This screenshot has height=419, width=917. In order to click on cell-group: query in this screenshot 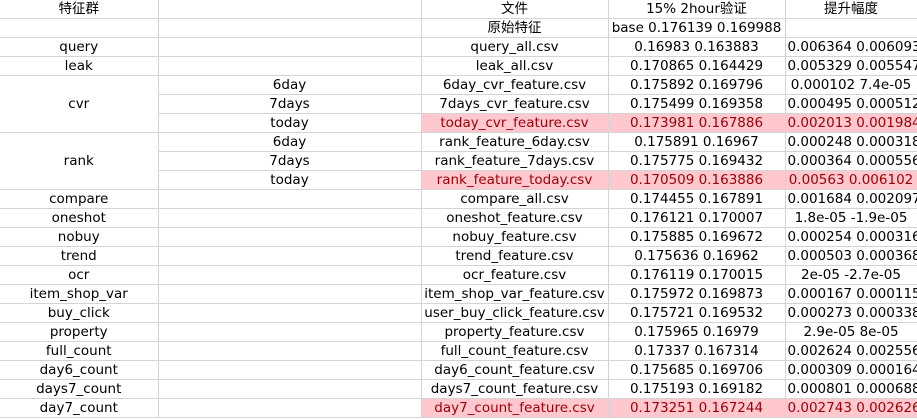, I will do `click(79, 47)`.